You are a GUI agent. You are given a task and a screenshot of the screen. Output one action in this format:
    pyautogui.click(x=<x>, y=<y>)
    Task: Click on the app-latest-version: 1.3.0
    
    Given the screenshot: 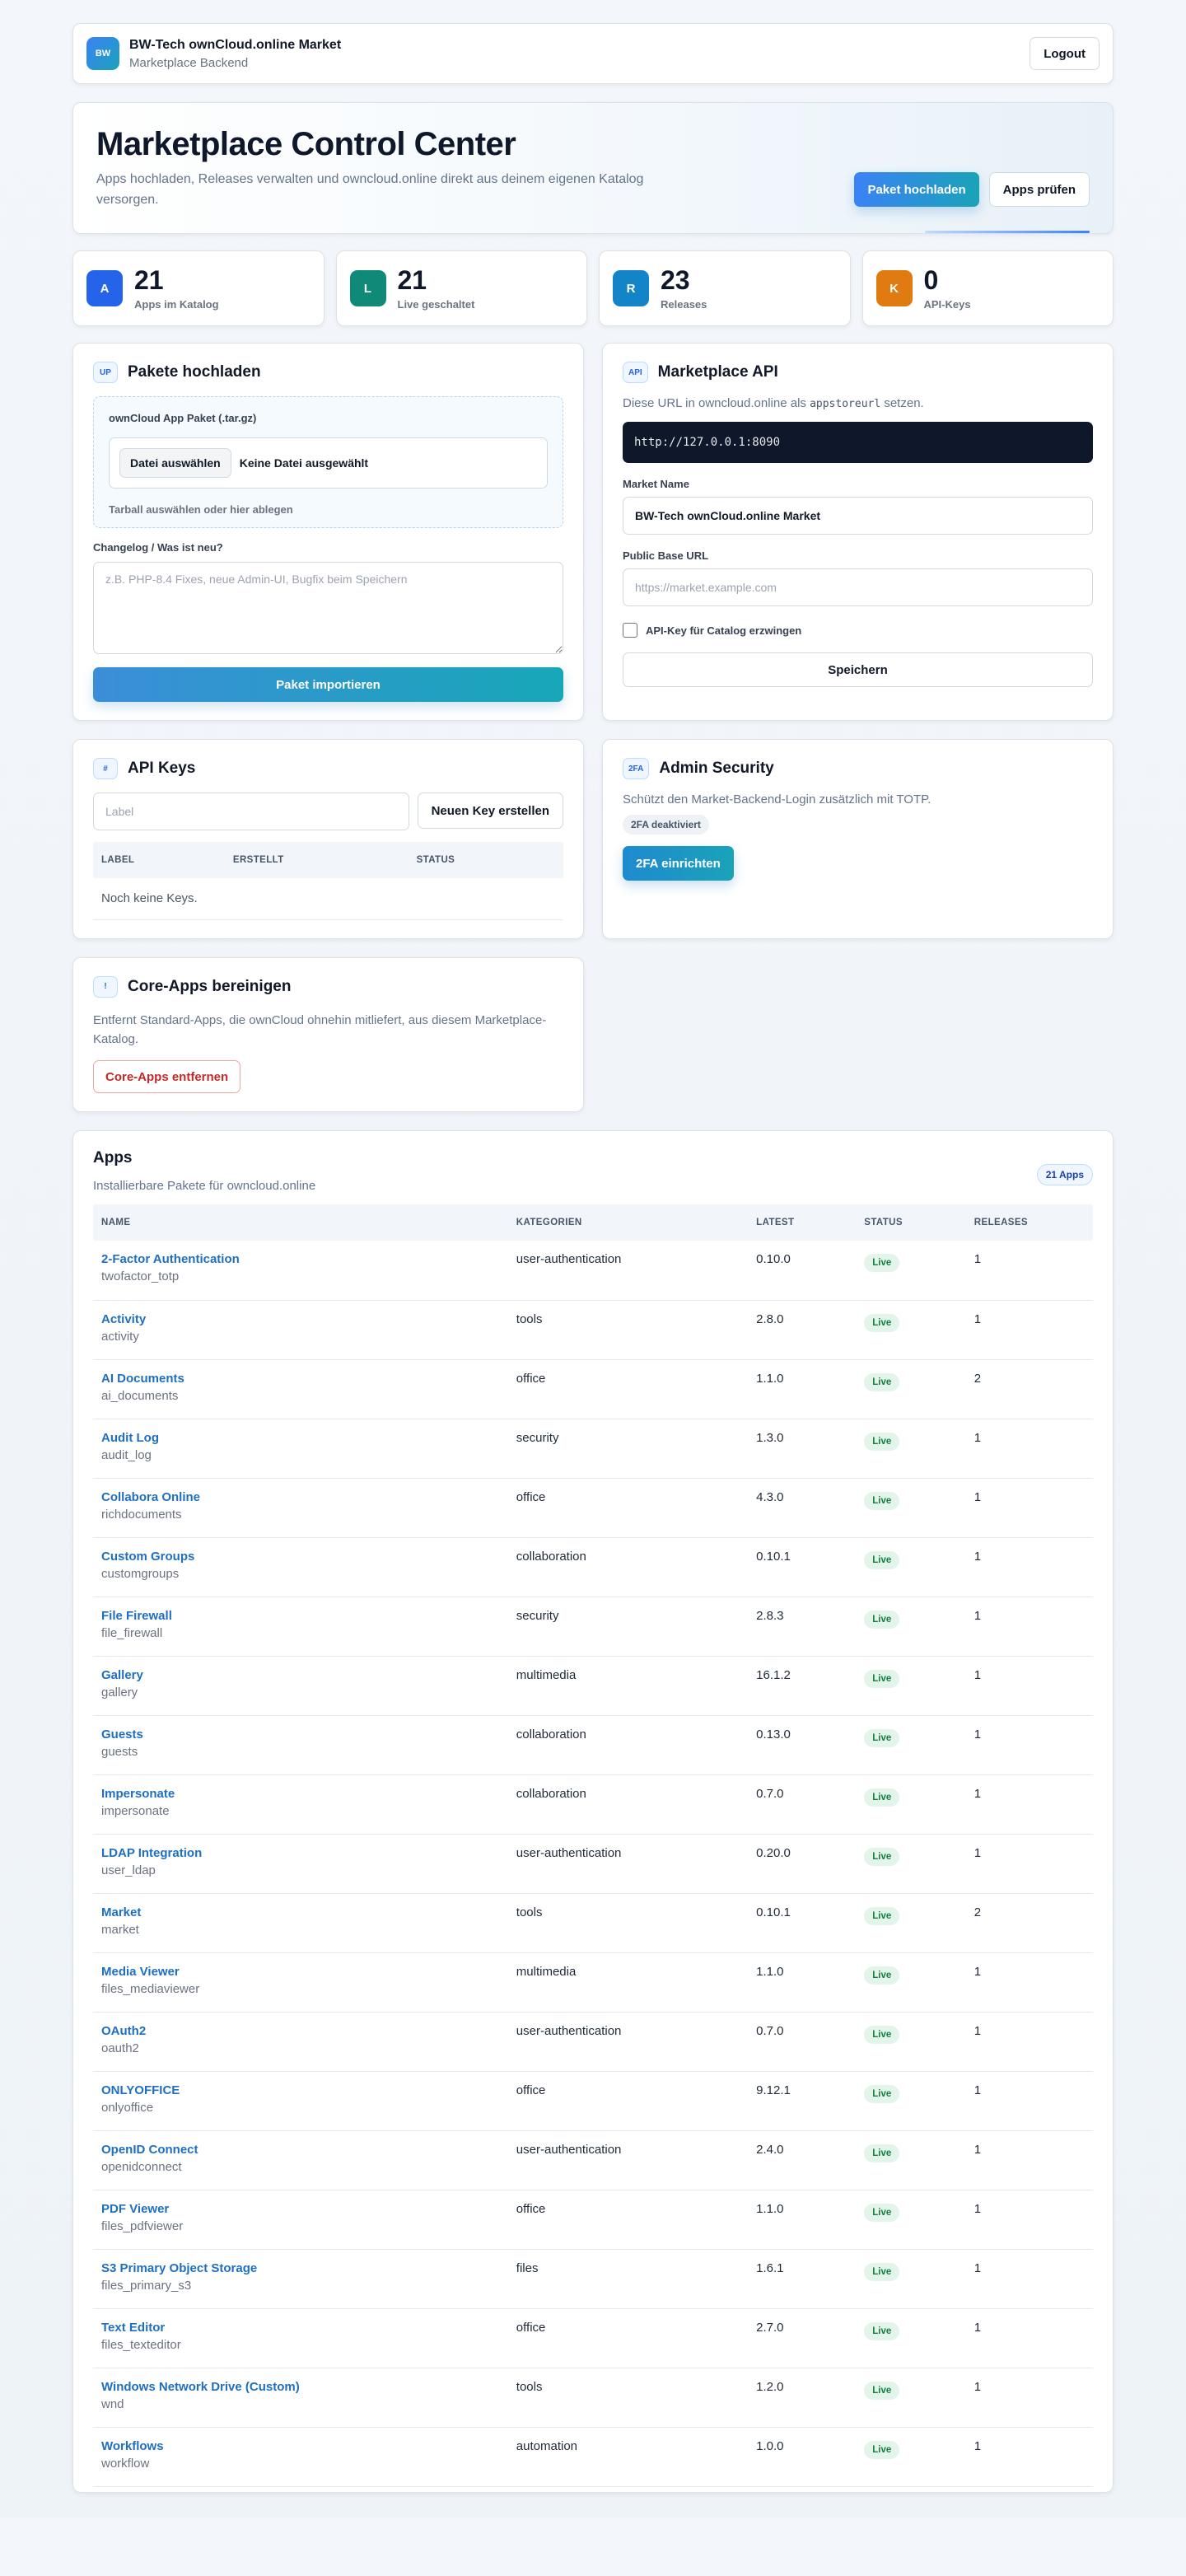 What is the action you would take?
    pyautogui.click(x=802, y=1449)
    